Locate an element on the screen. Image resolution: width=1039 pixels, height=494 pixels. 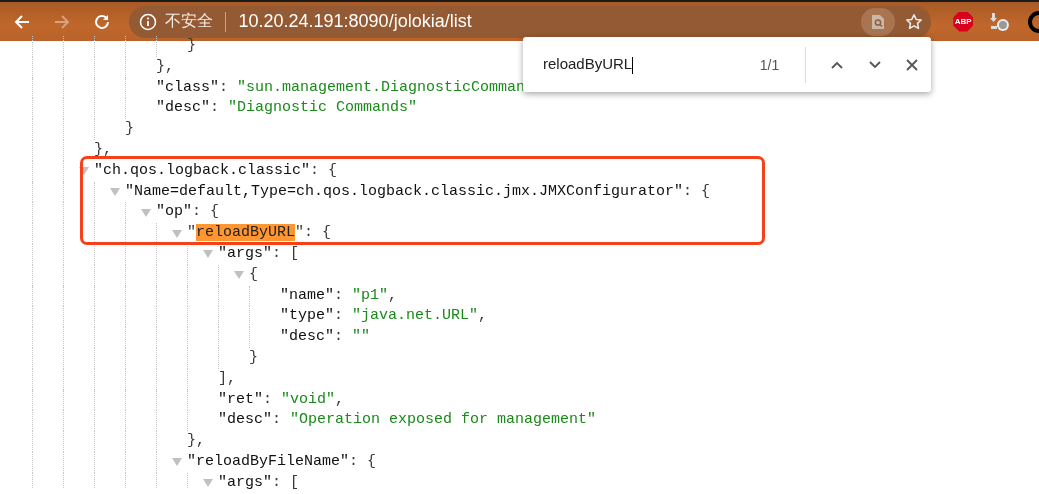
json-line: ], is located at coordinates (227, 378).